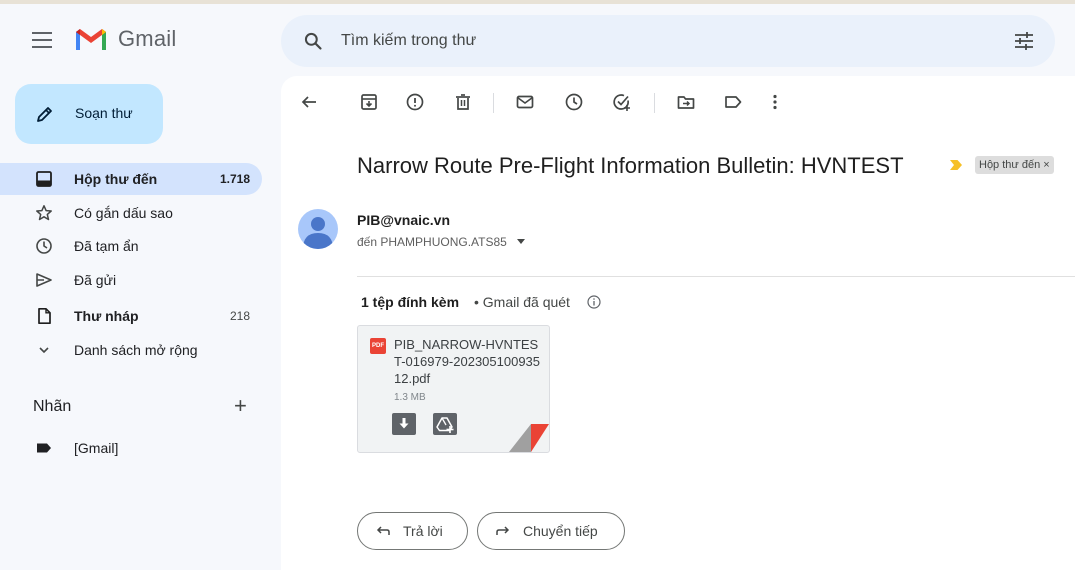  Describe the element at coordinates (95, 280) in the screenshot. I see `sidebar-item-label: Đã gửi` at that location.